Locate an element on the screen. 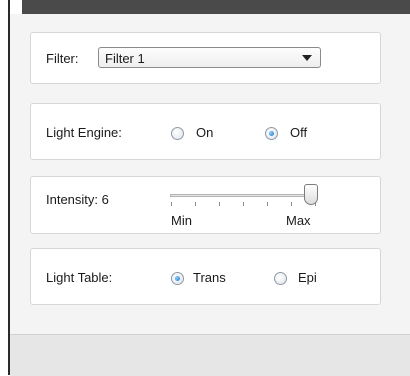 Image resolution: width=410 pixels, height=376 pixels. top-bar is located at coordinates (216, 7).